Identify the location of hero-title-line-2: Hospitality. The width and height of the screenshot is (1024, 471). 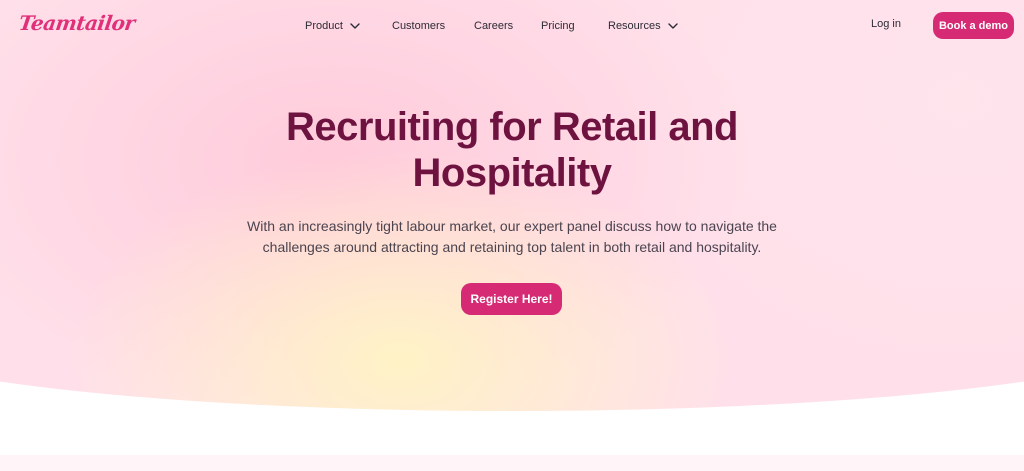
(512, 173).